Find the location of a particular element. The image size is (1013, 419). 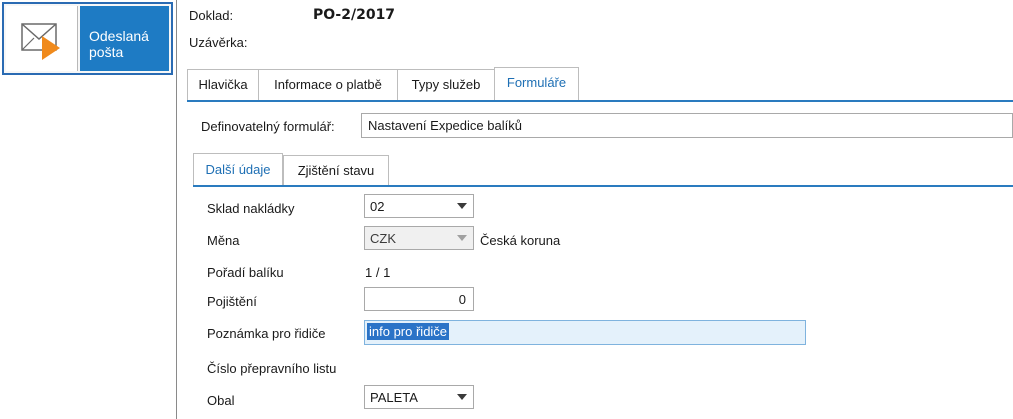

subtab-underline is located at coordinates (603, 186).